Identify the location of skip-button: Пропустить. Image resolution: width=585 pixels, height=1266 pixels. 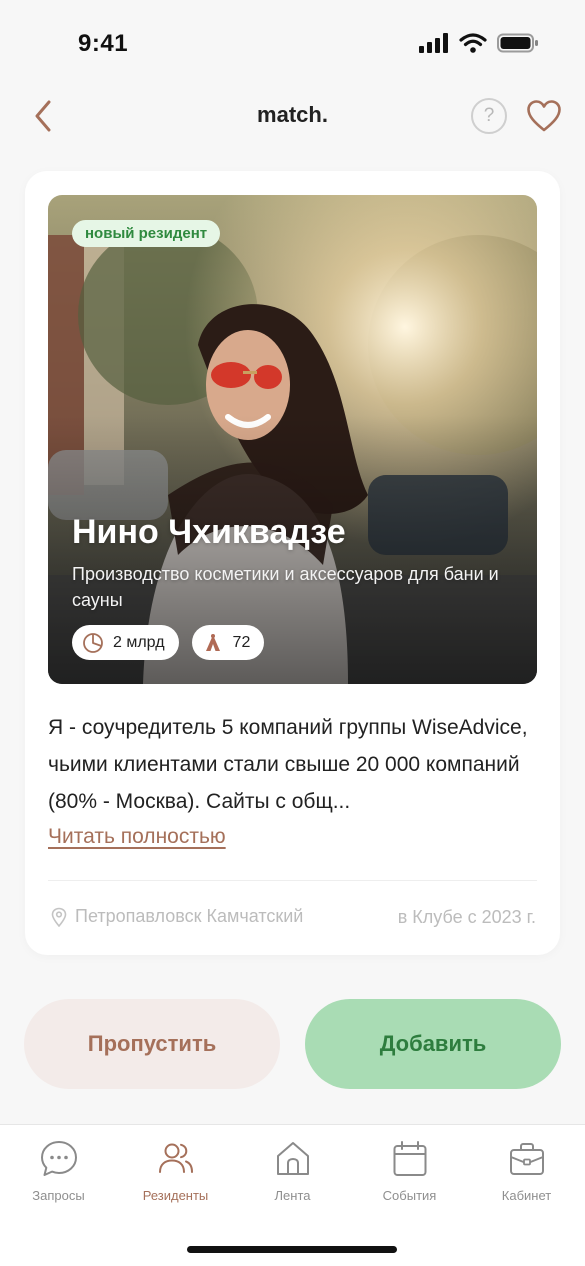
(152, 1044).